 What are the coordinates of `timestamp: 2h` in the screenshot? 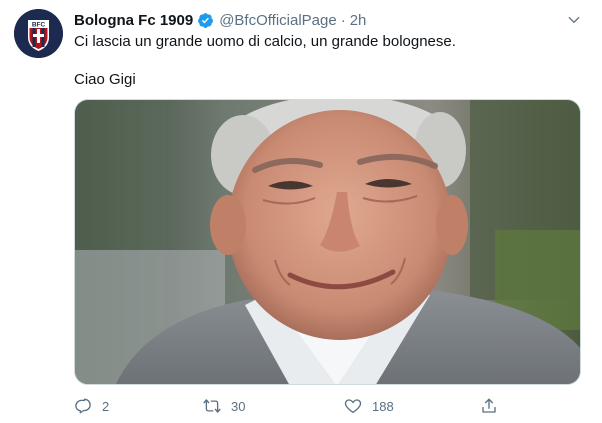 It's located at (358, 20).